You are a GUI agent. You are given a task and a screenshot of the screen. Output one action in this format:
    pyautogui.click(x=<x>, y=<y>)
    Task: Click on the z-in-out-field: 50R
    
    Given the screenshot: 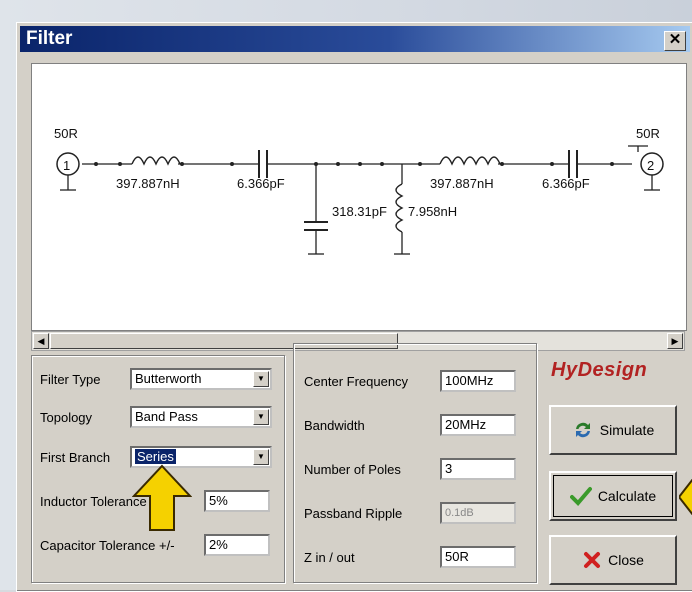 What is the action you would take?
    pyautogui.click(x=478, y=557)
    